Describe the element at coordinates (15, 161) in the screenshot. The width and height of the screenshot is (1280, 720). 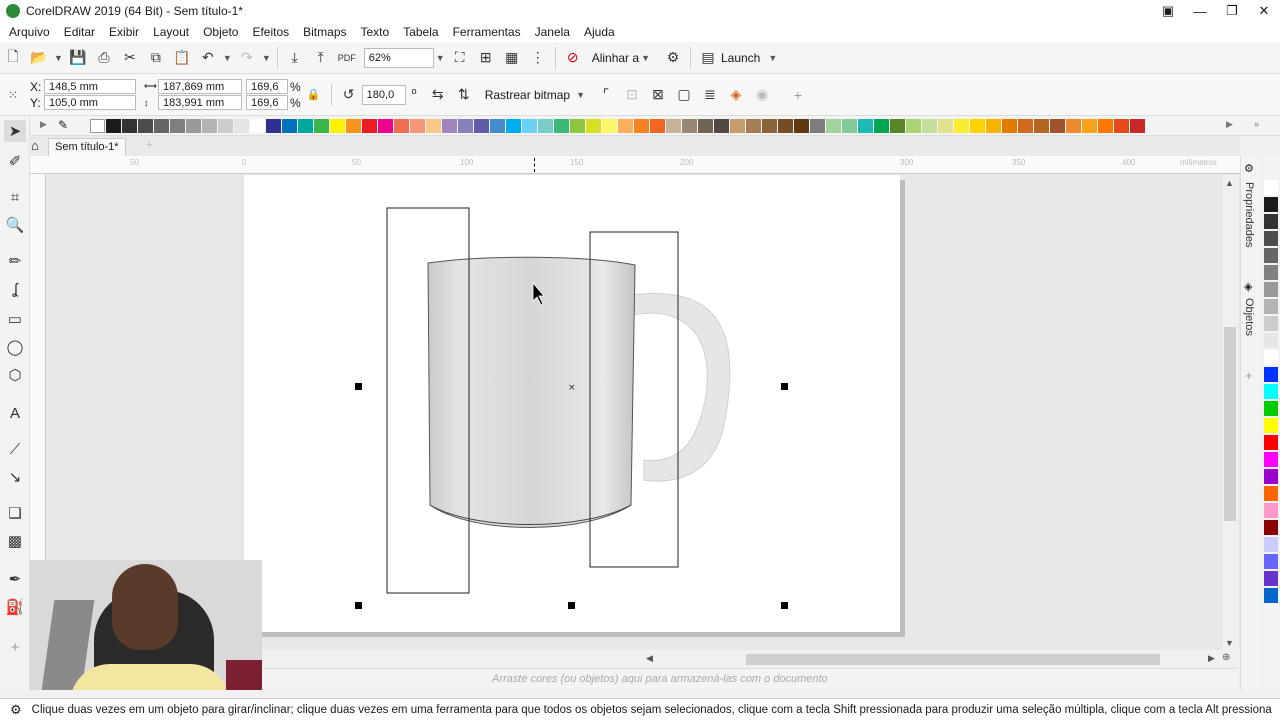
I see `shape-tool-icon: ✐` at that location.